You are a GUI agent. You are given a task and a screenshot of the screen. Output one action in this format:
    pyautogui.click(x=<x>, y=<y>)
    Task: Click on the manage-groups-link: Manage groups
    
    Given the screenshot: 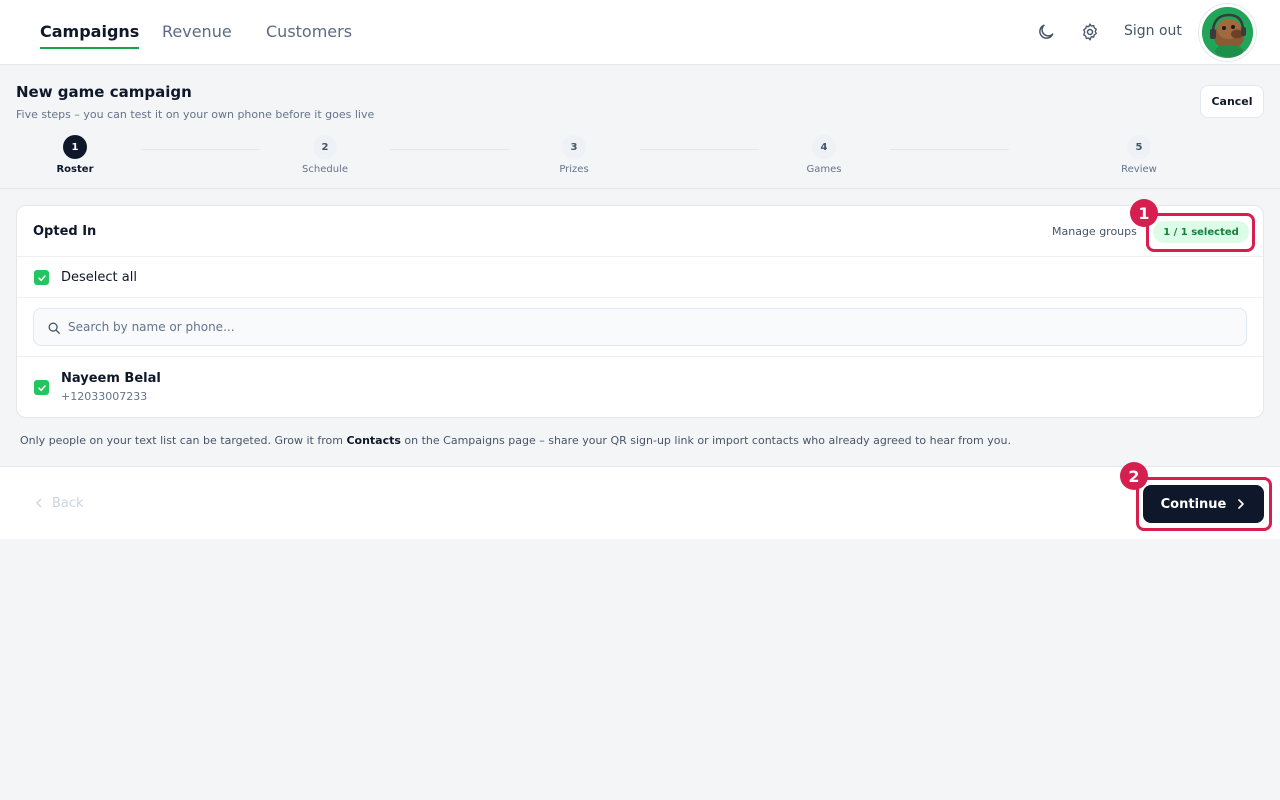 What is the action you would take?
    pyautogui.click(x=1094, y=231)
    